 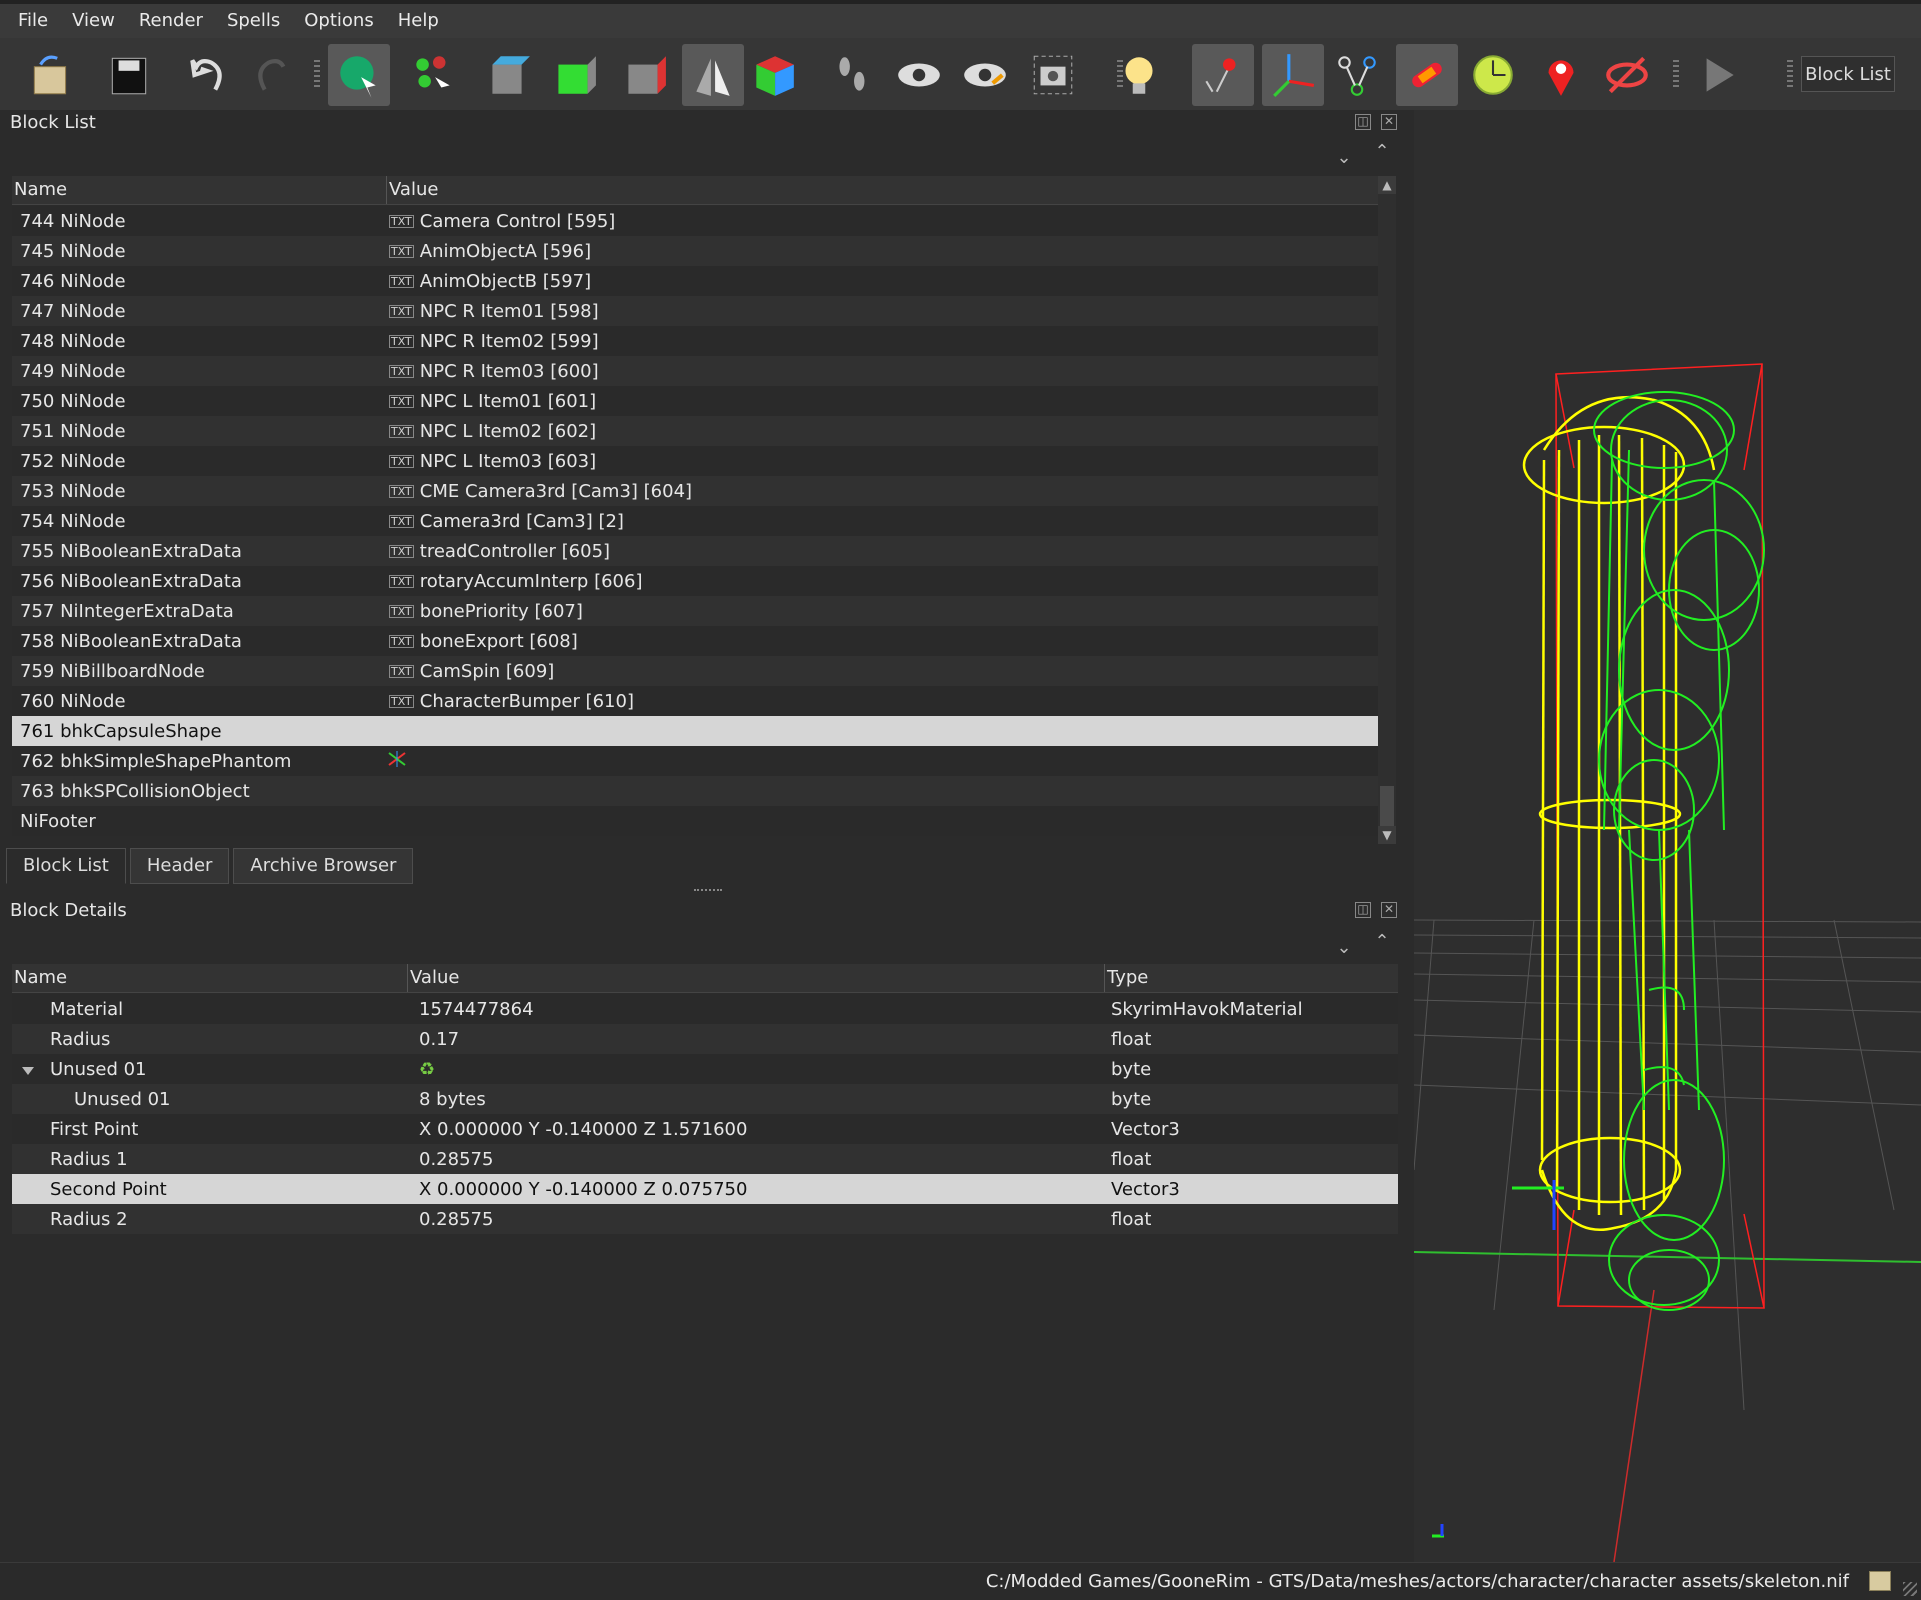 I want to click on block-list-row: 760 NiNode TXT CharacterBumper [610], so click(x=695, y=701).